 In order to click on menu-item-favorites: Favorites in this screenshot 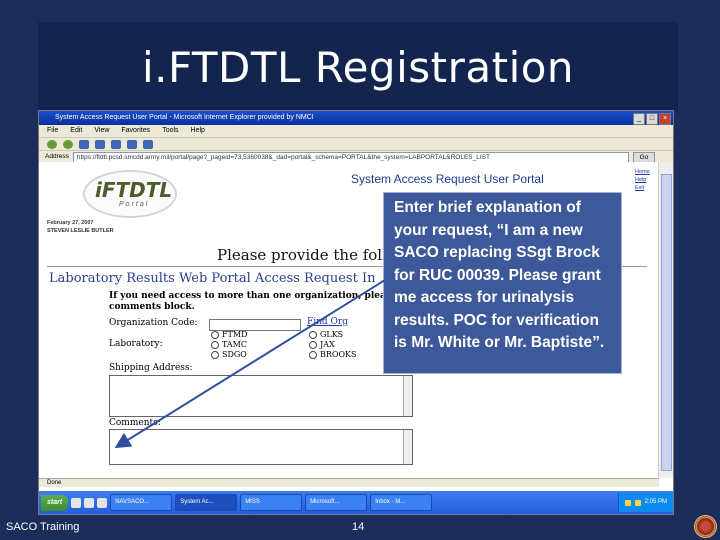, I will do `click(135, 131)`.